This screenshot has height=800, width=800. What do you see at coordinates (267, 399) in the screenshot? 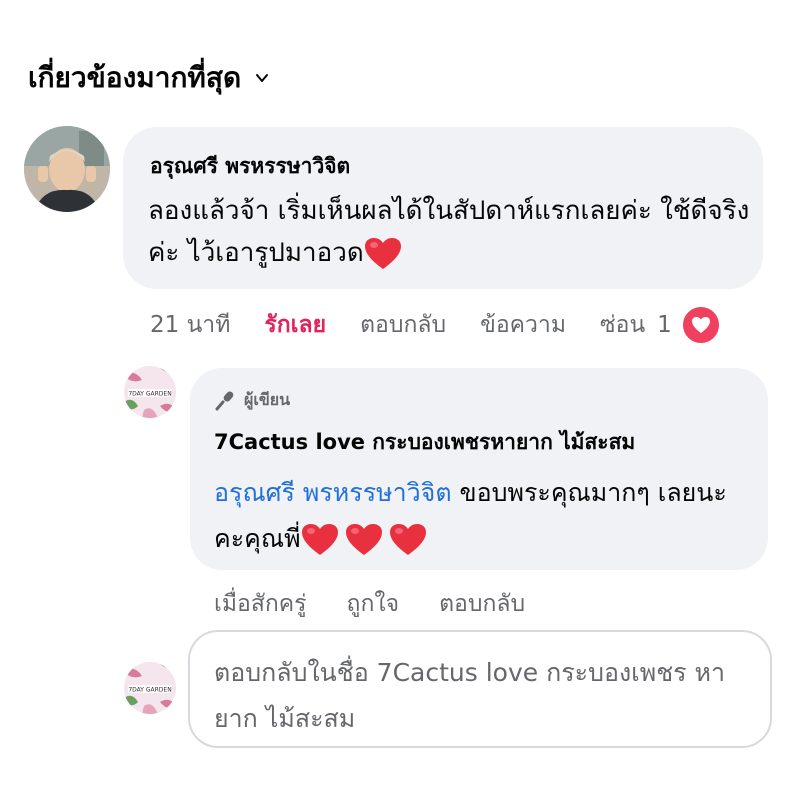
I see `author-badge-label: ผู้เขียน` at bounding box center [267, 399].